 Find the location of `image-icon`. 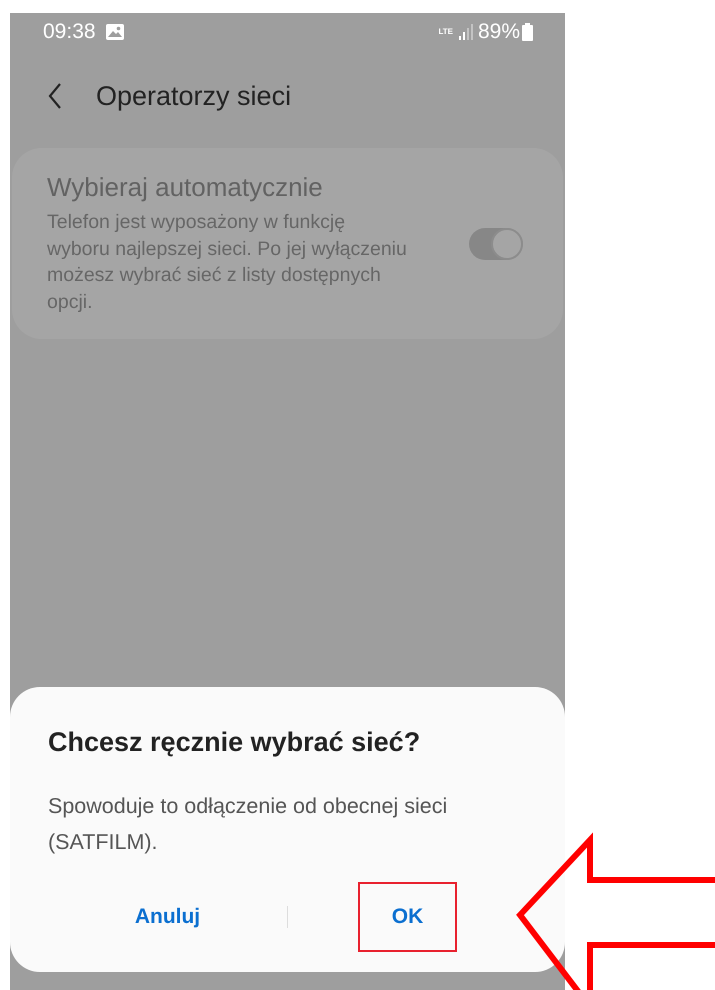

image-icon is located at coordinates (115, 32).